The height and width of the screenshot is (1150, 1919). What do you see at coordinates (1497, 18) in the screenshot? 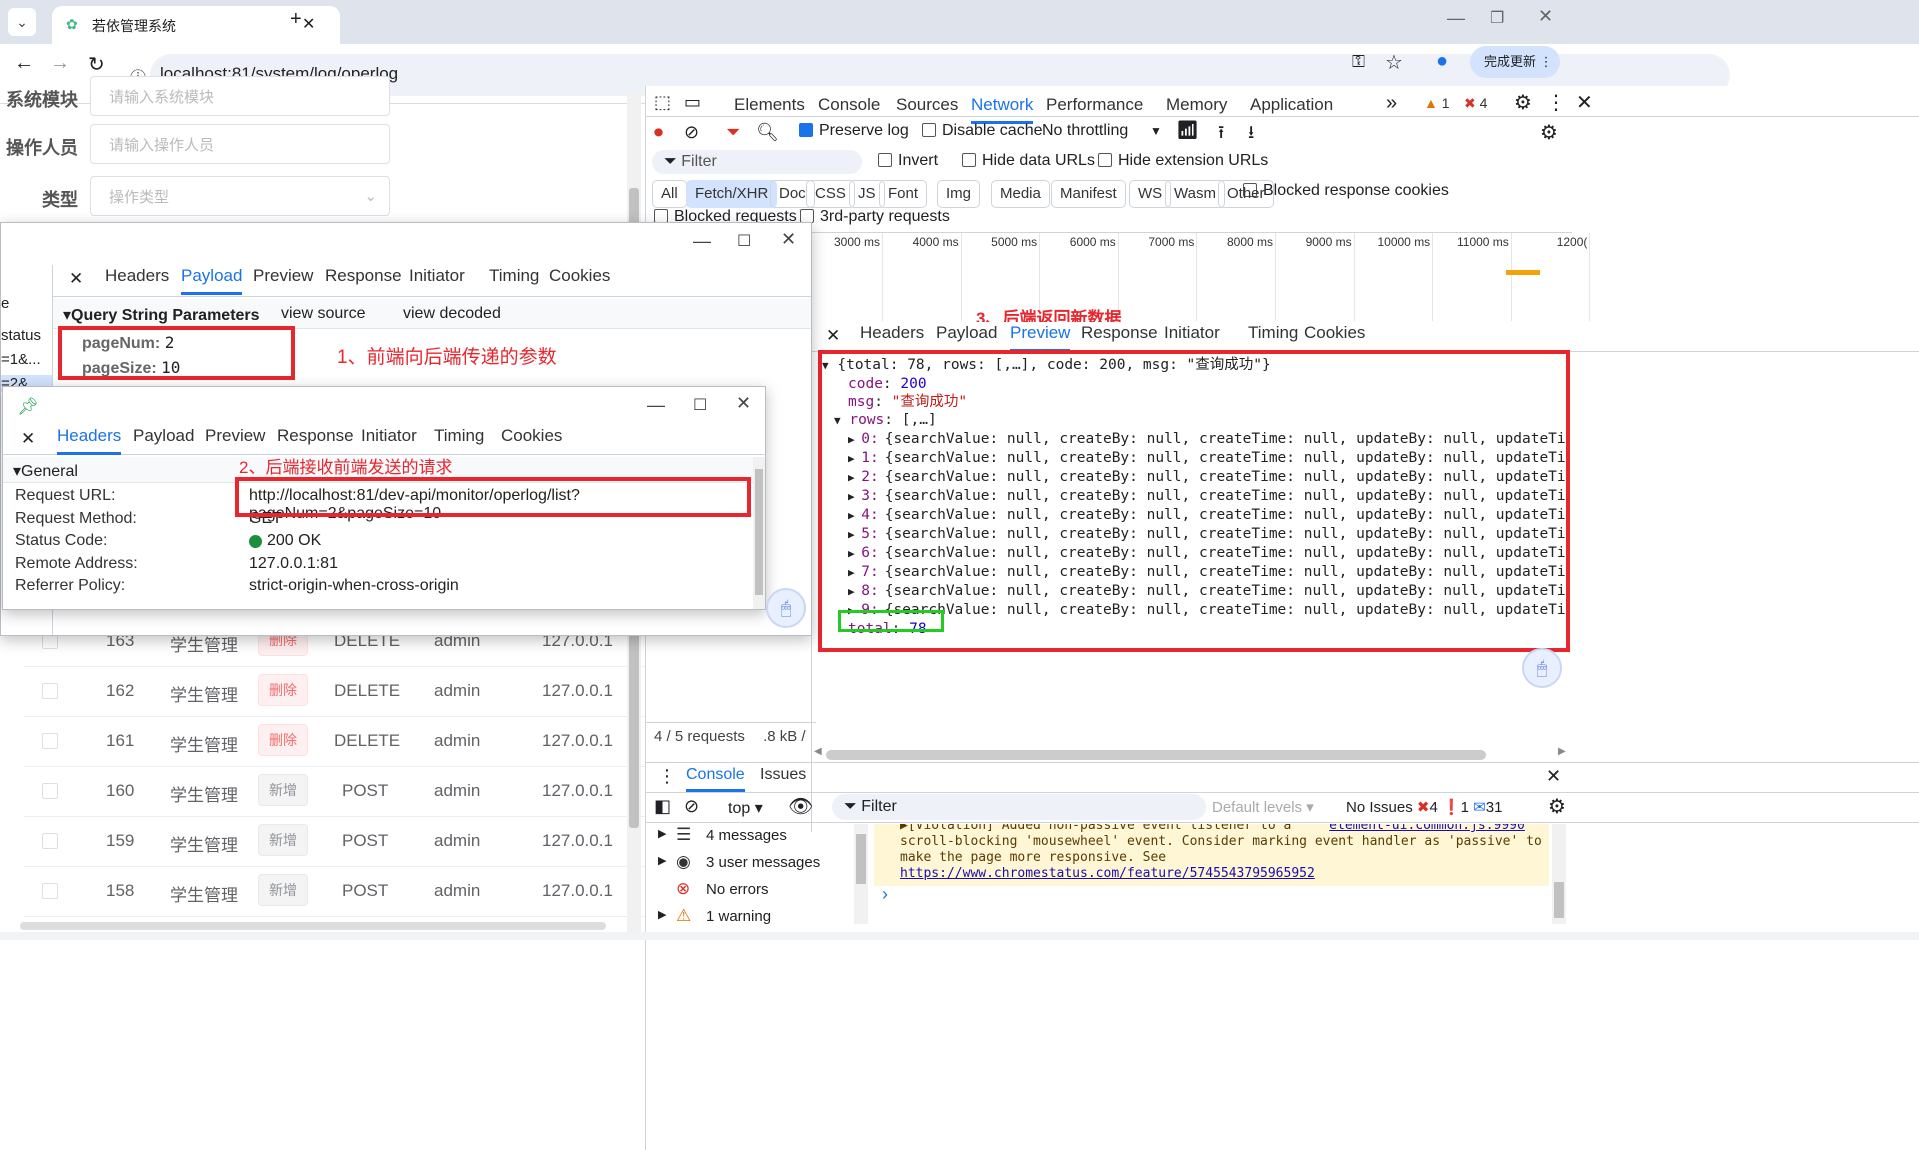
I see `restore-window-icon: ❐` at bounding box center [1497, 18].